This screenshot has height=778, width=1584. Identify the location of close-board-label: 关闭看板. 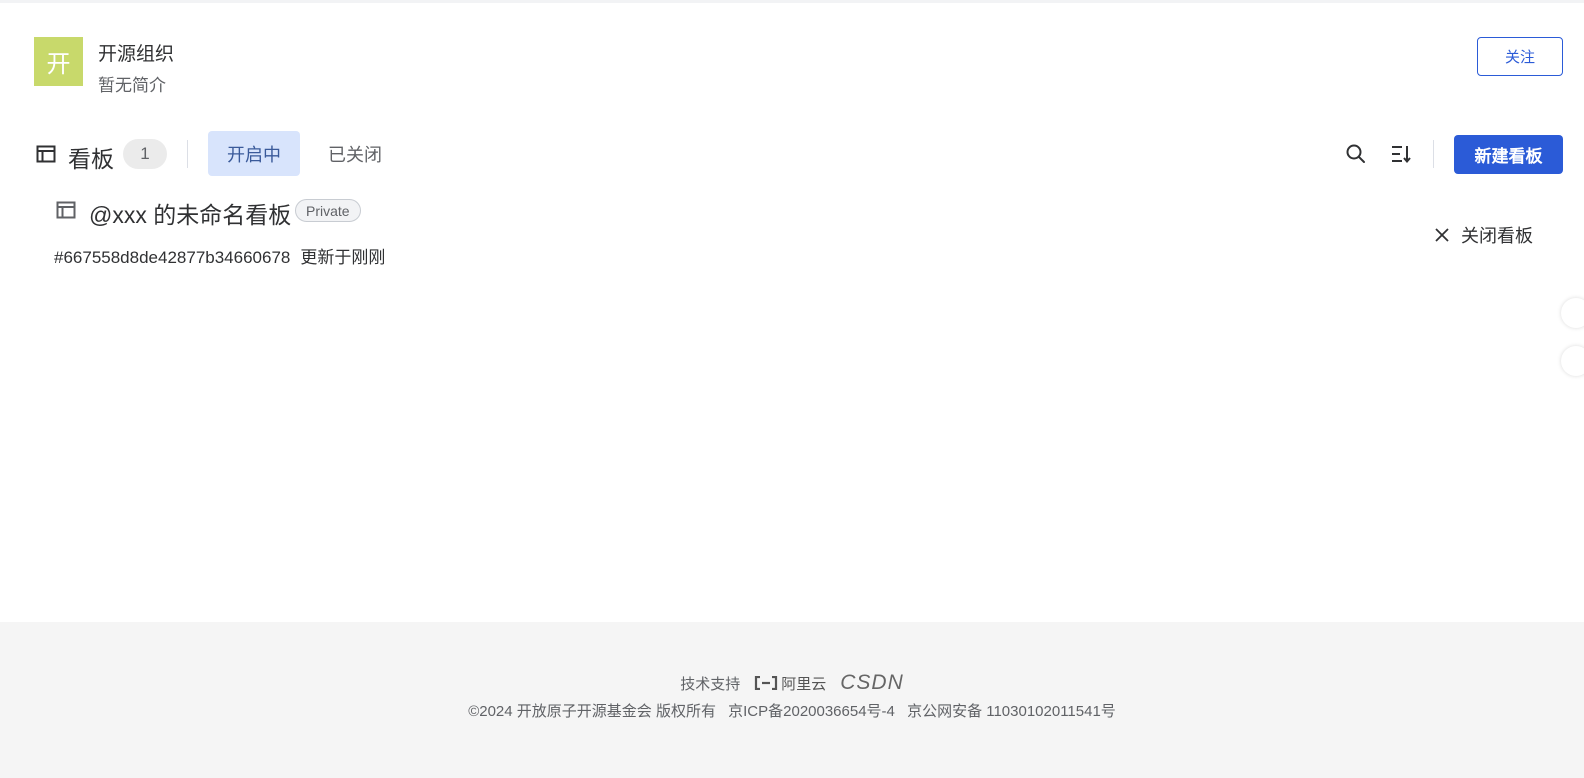
(1497, 236).